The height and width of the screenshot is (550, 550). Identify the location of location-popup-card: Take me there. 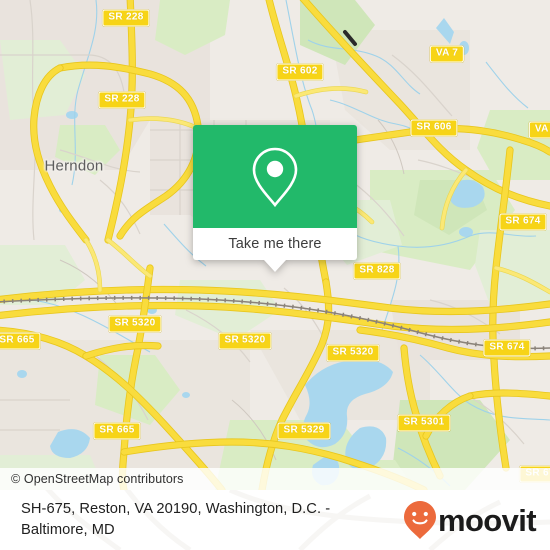
(275, 198).